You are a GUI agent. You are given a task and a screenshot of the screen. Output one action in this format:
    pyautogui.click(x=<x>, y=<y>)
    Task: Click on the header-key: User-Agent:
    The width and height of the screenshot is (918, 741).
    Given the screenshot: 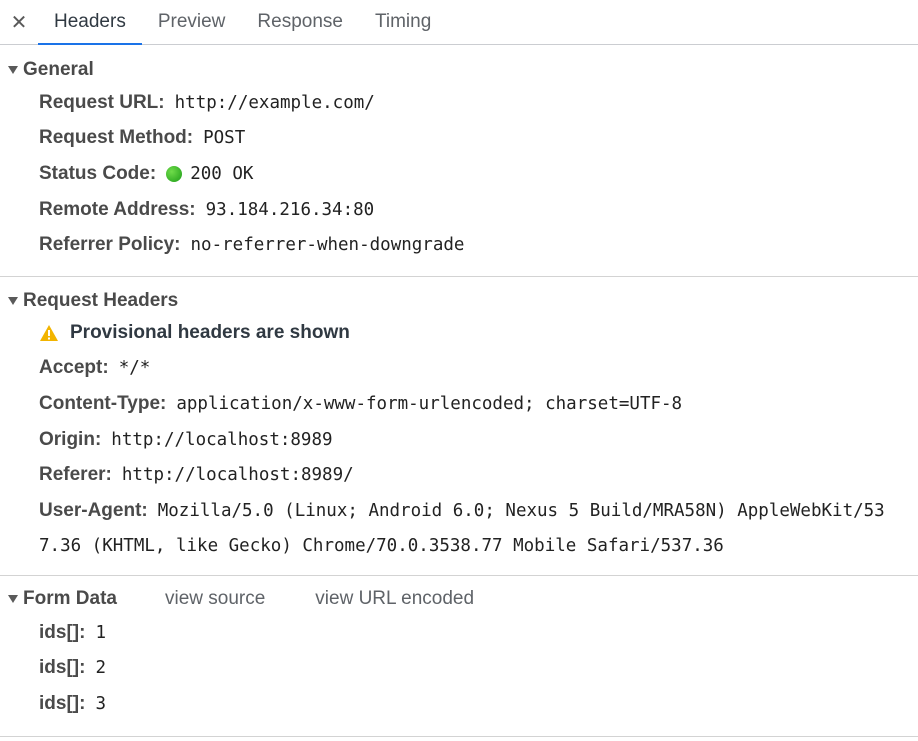 What is the action you would take?
    pyautogui.click(x=93, y=510)
    